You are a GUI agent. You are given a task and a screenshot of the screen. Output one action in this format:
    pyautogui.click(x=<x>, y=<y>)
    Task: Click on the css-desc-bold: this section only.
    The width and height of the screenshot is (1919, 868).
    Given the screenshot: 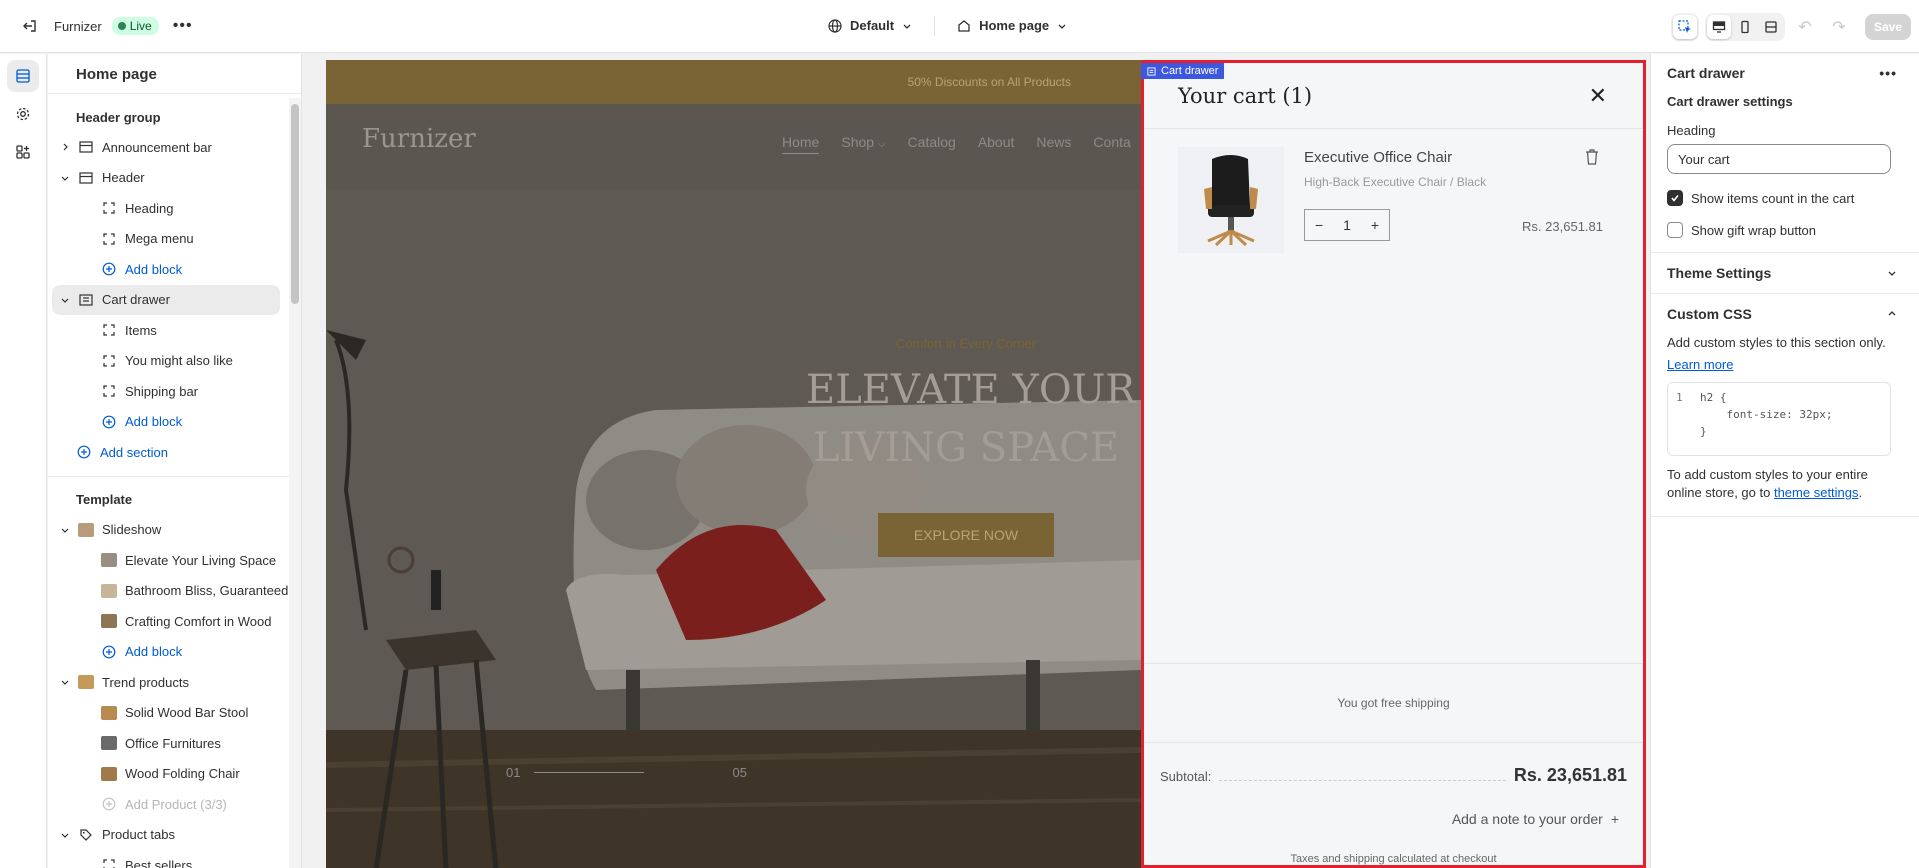 What is the action you would take?
    pyautogui.click(x=1838, y=342)
    